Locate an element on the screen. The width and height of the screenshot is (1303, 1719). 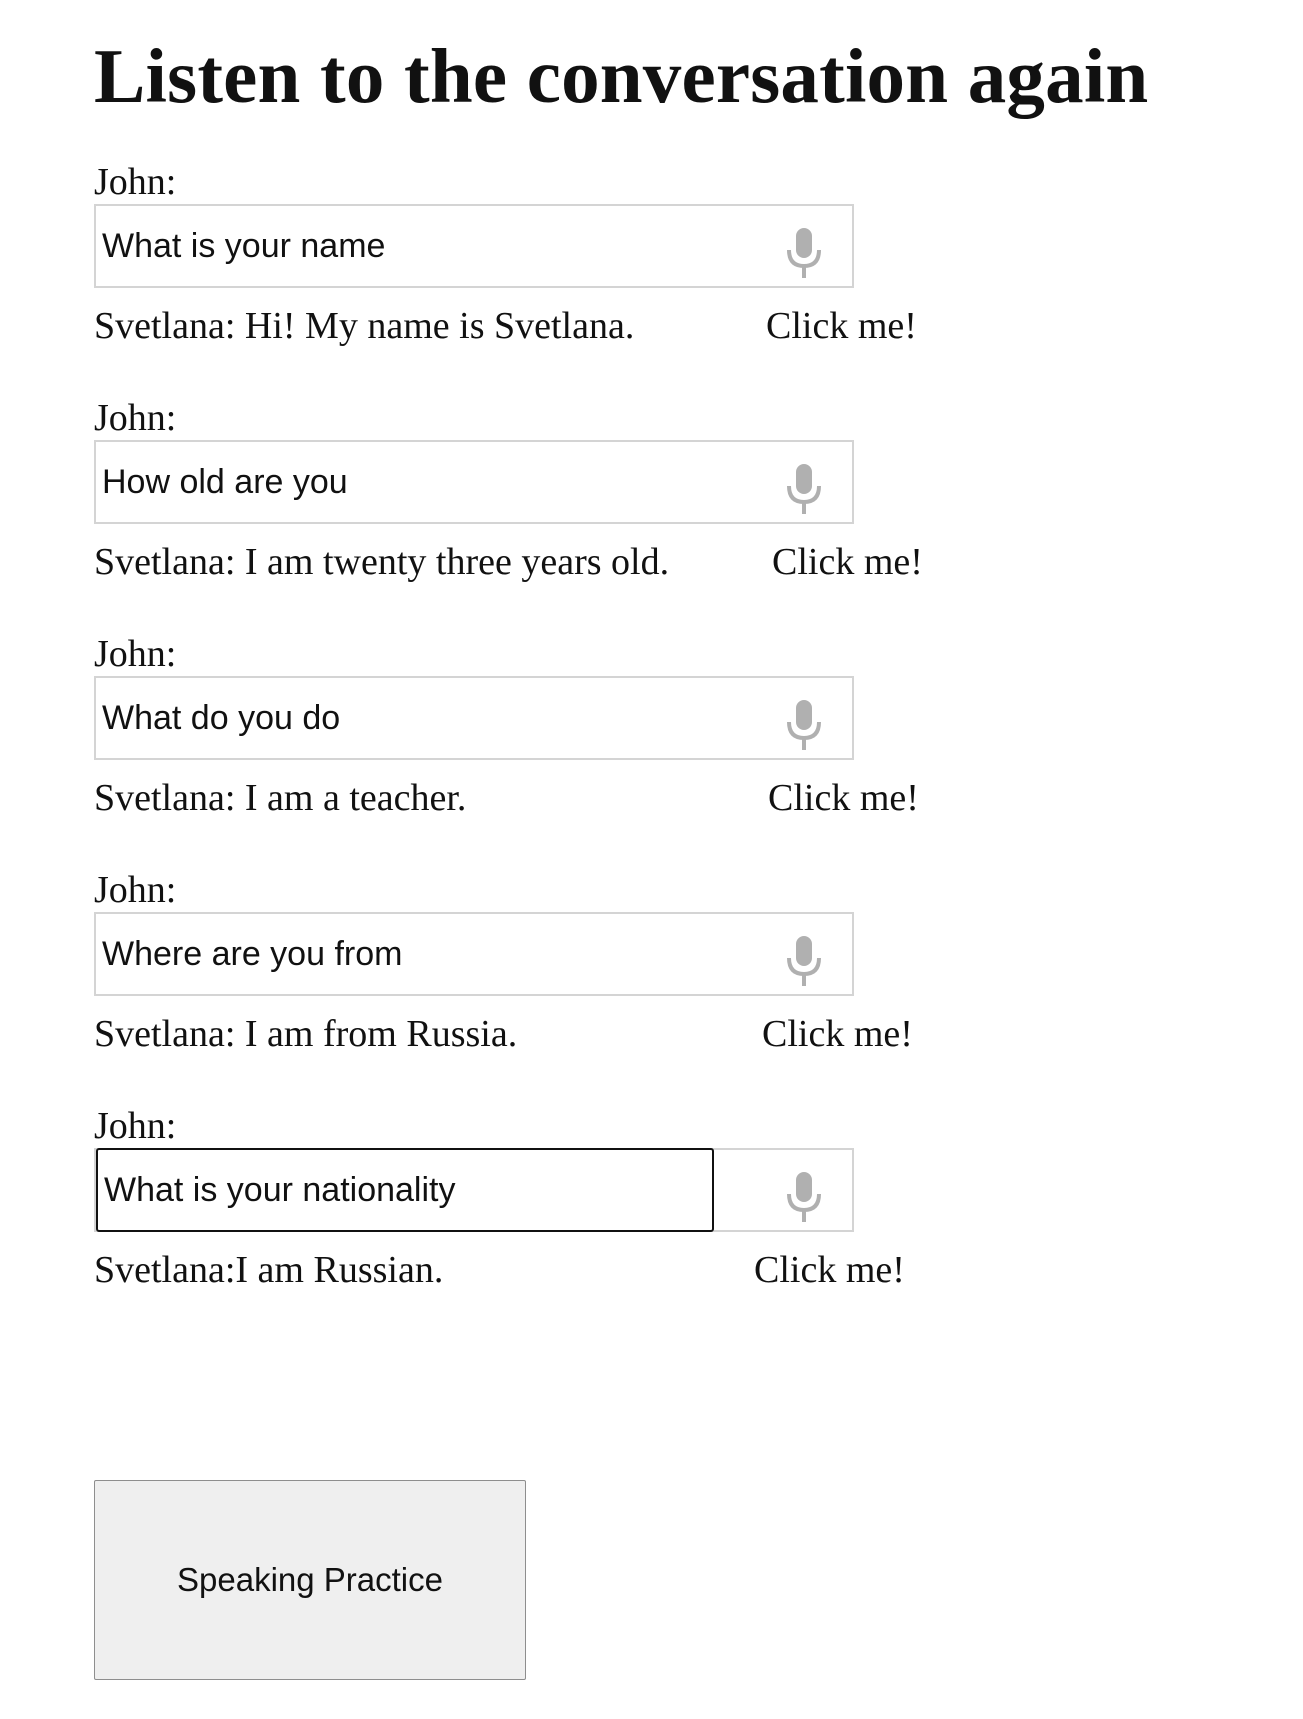
question-input-focused is located at coordinates (405, 1190).